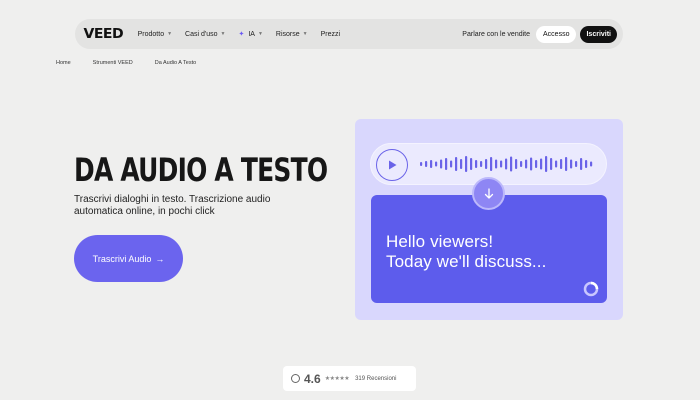 The height and width of the screenshot is (400, 700). I want to click on arrow-right-icon: →, so click(160, 258).